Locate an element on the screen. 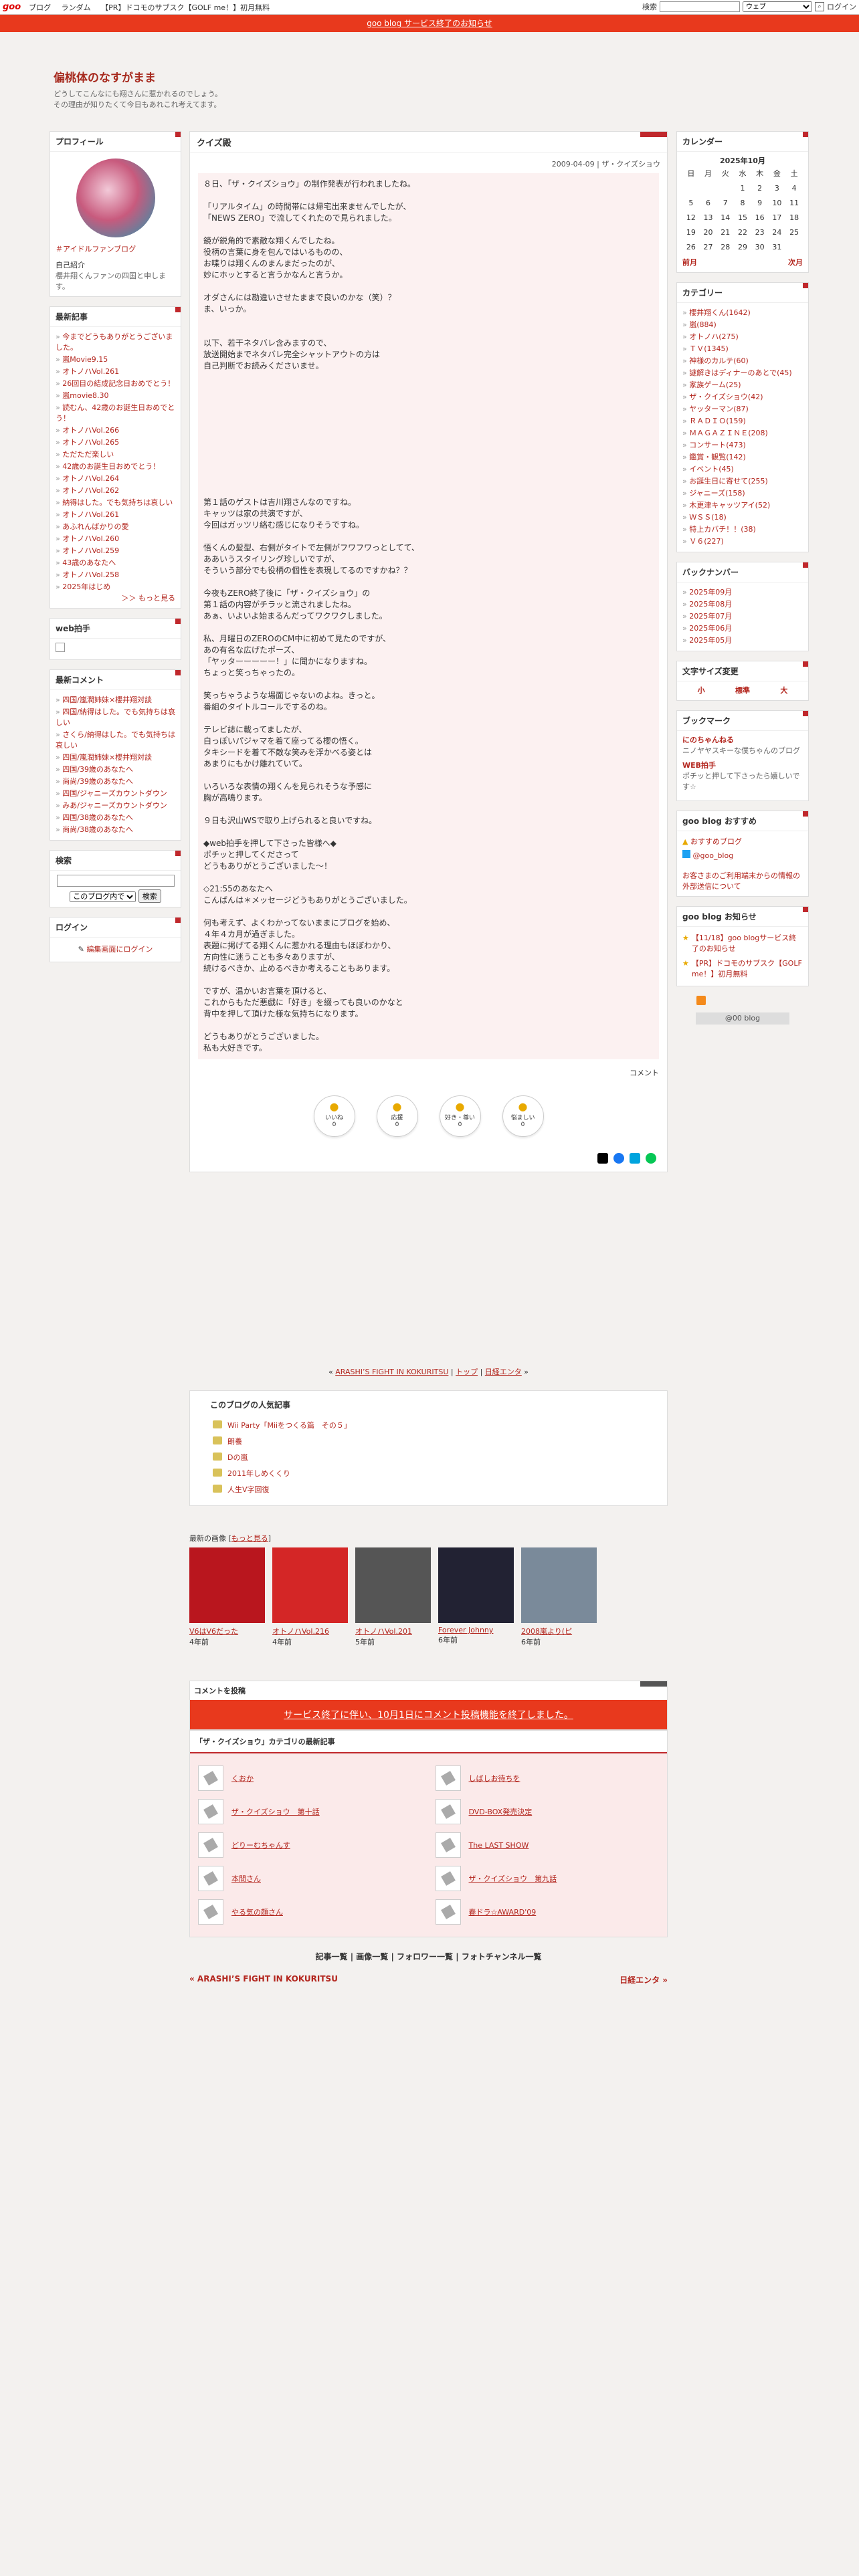 This screenshot has width=859, height=2576. category-latest-link: やる気の顔さん is located at coordinates (257, 1912).